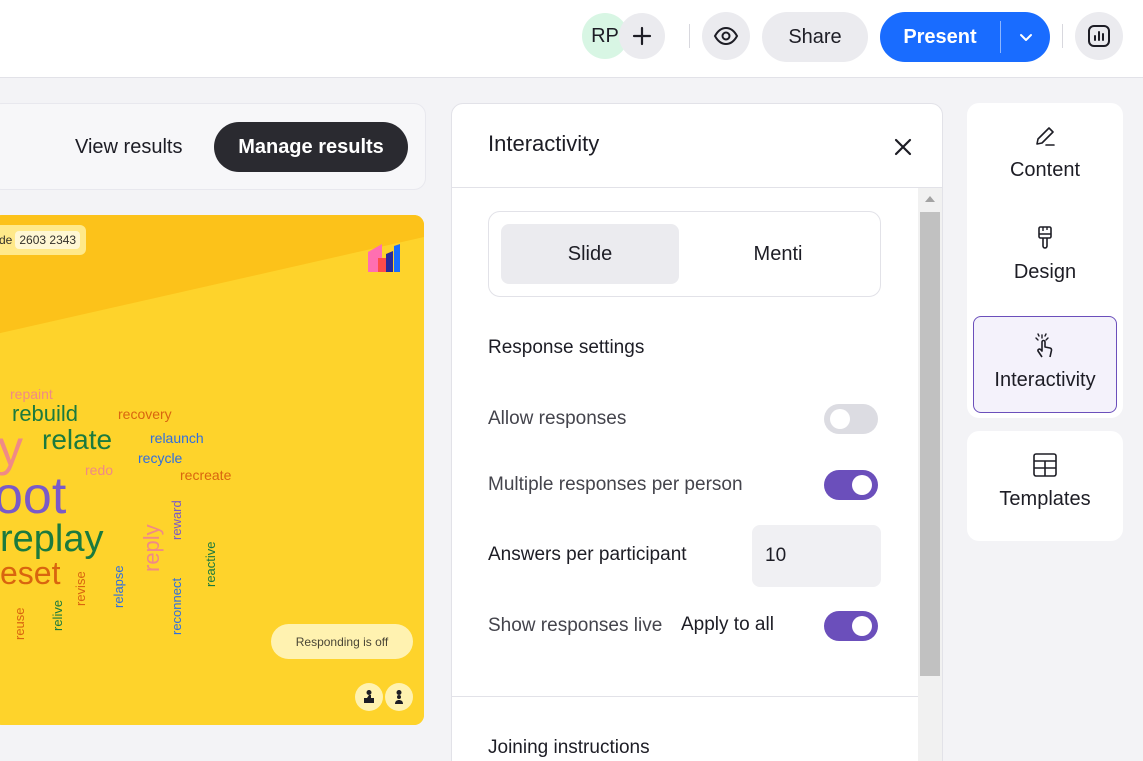  What do you see at coordinates (177, 438) in the screenshot?
I see `word-relaunch: relaunch` at bounding box center [177, 438].